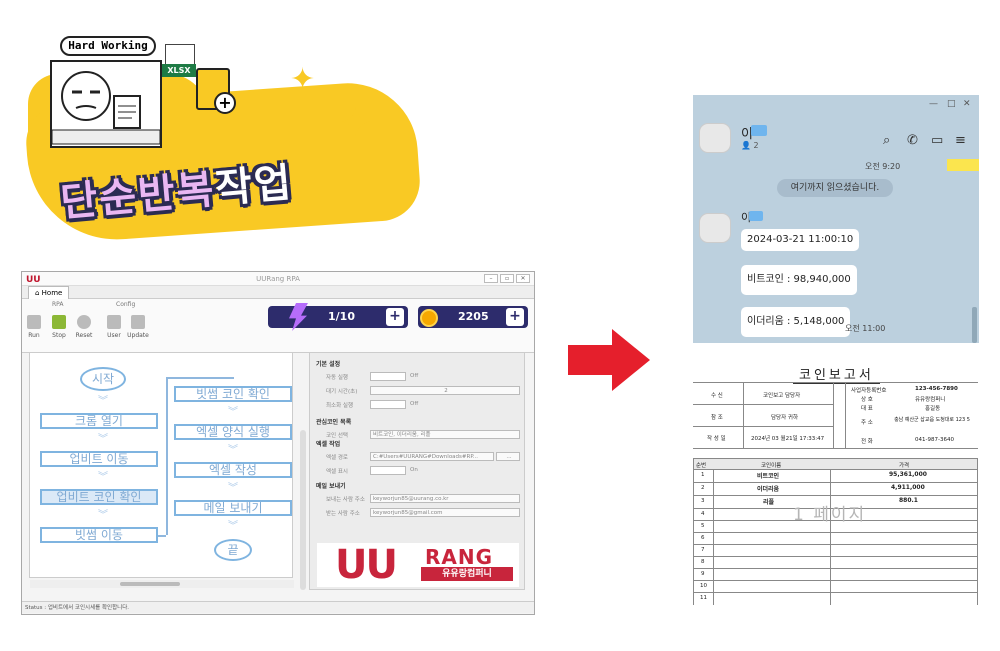  What do you see at coordinates (99, 459) in the screenshot?
I see `flow-step: 업비트 이동` at bounding box center [99, 459].